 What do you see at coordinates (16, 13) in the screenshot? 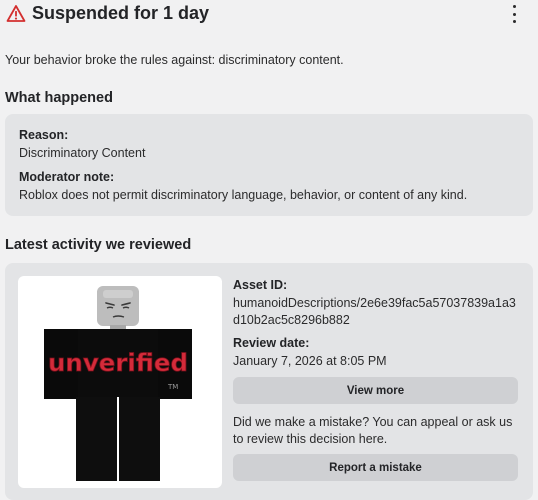
I see `warning-triangle-icon` at bounding box center [16, 13].